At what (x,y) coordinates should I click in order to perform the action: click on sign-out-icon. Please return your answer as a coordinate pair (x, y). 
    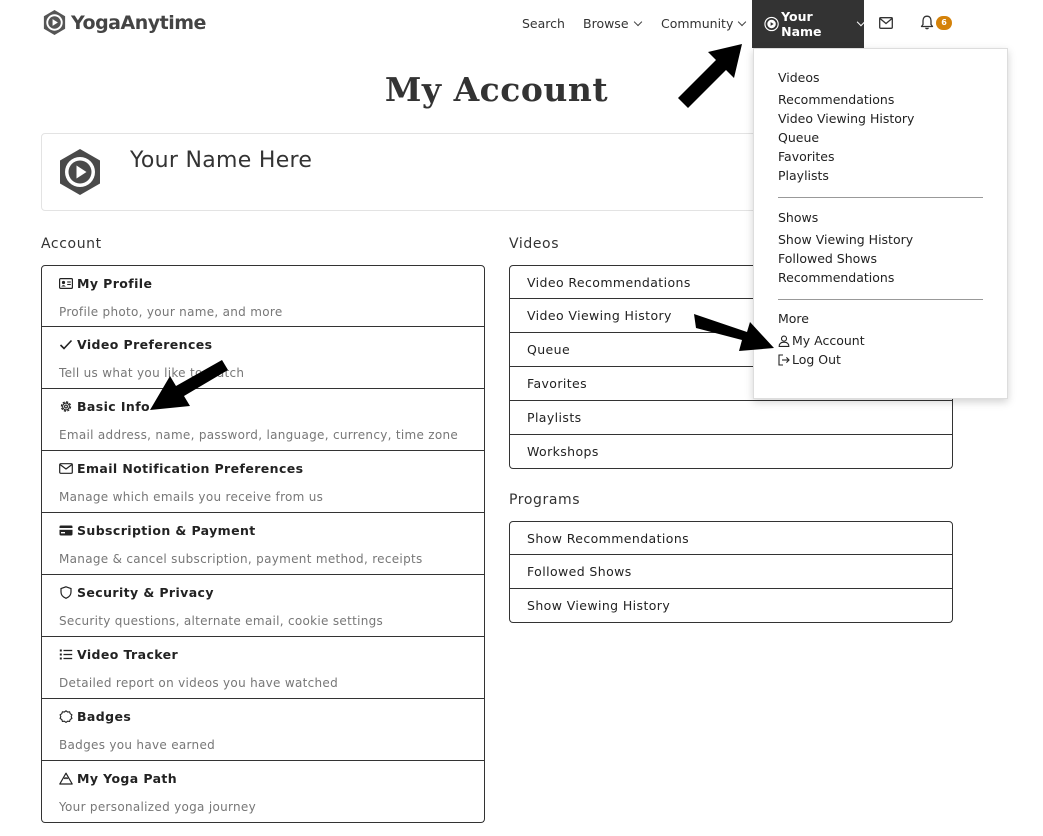
    Looking at the image, I should click on (784, 359).